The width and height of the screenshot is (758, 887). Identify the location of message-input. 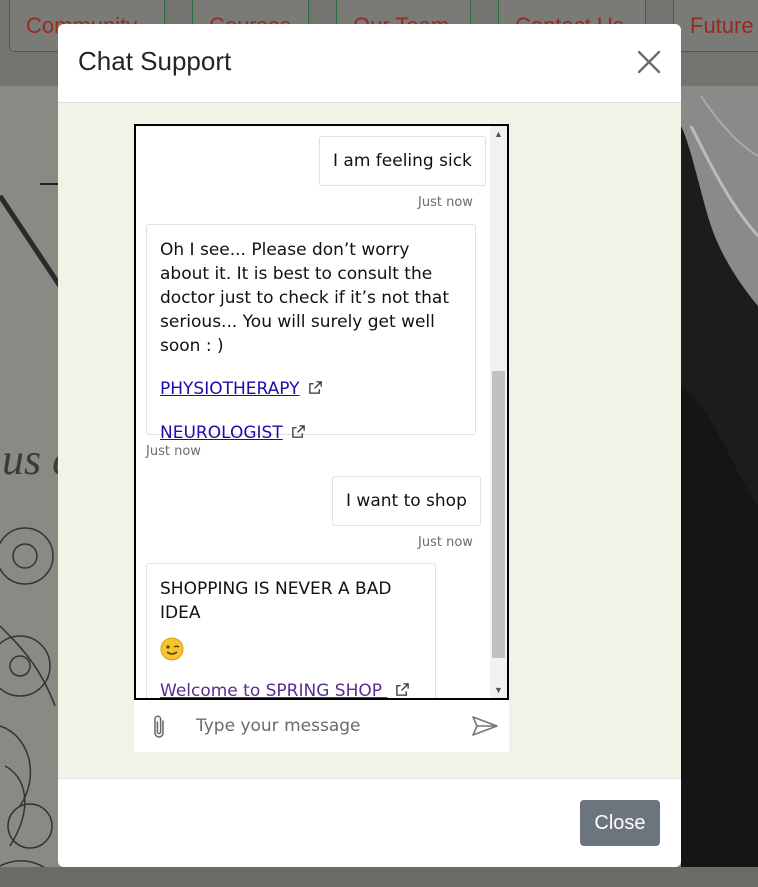
(321, 726).